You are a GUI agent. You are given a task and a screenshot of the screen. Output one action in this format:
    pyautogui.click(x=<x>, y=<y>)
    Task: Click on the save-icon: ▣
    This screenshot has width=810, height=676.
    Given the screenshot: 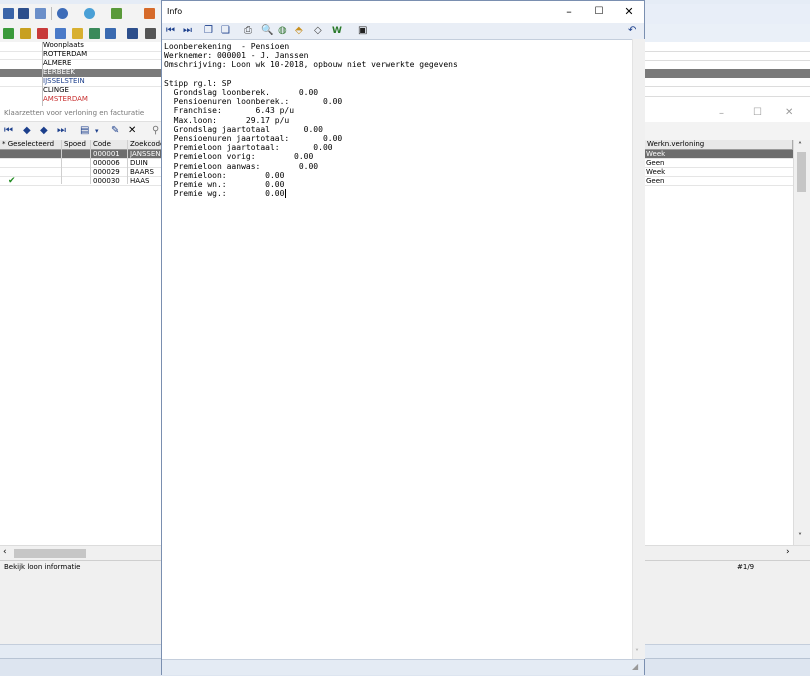 What is the action you would take?
    pyautogui.click(x=362, y=31)
    